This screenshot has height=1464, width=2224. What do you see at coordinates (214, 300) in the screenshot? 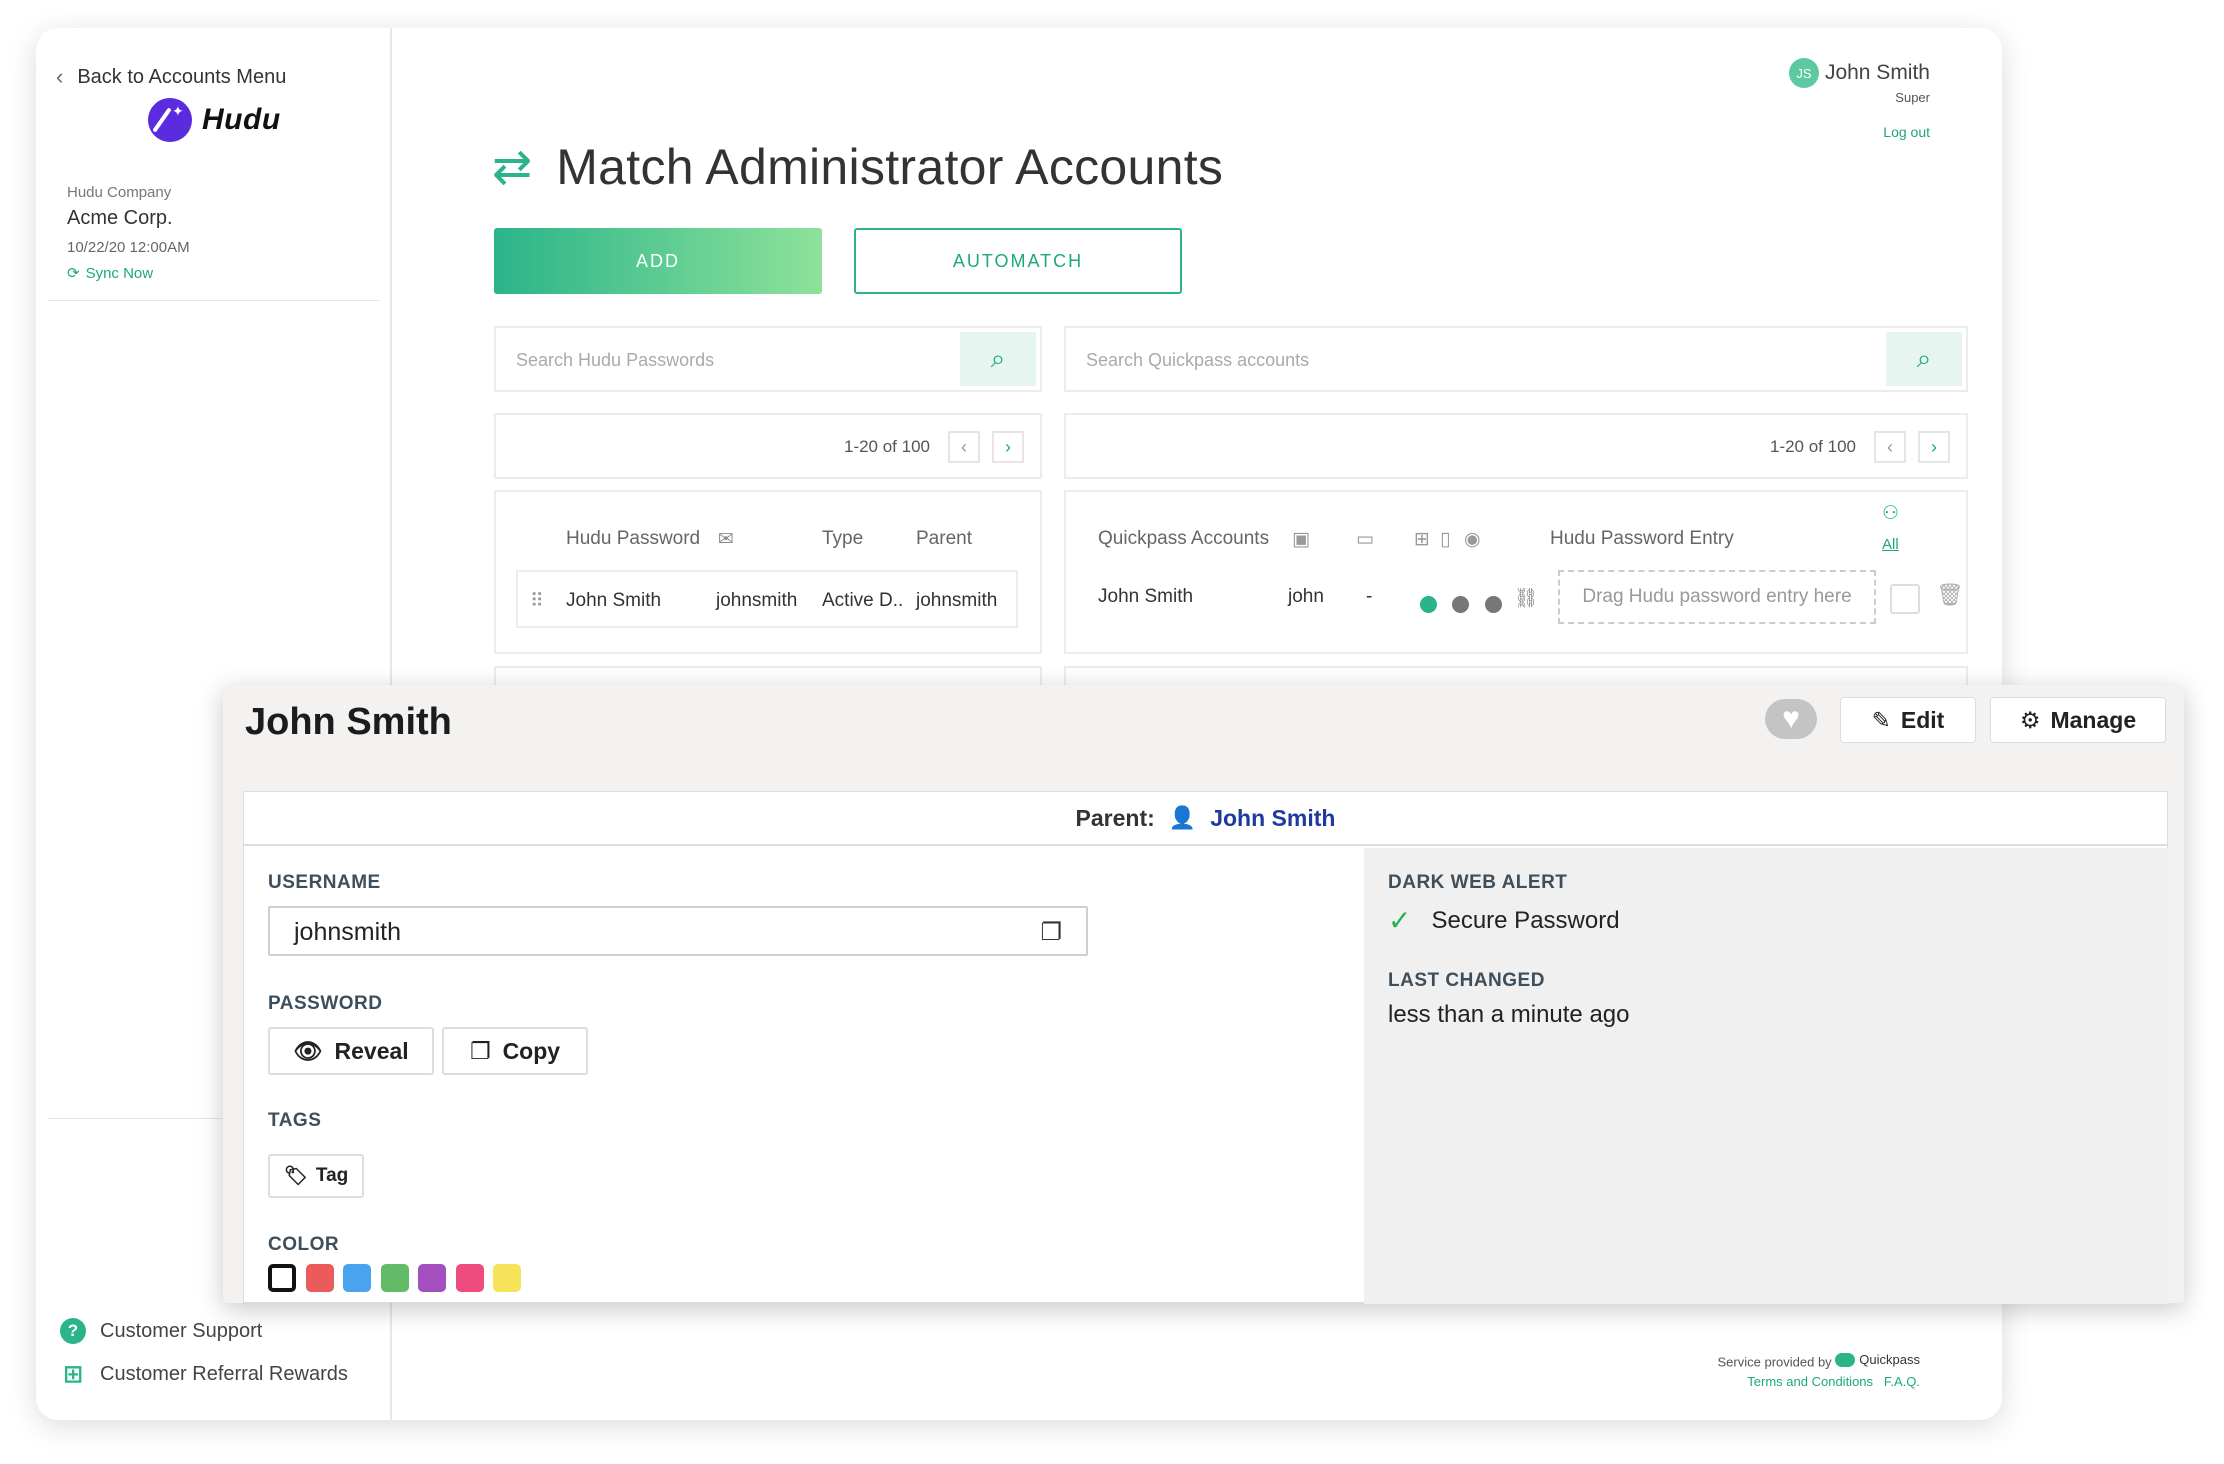
I see `sidebar-divider` at bounding box center [214, 300].